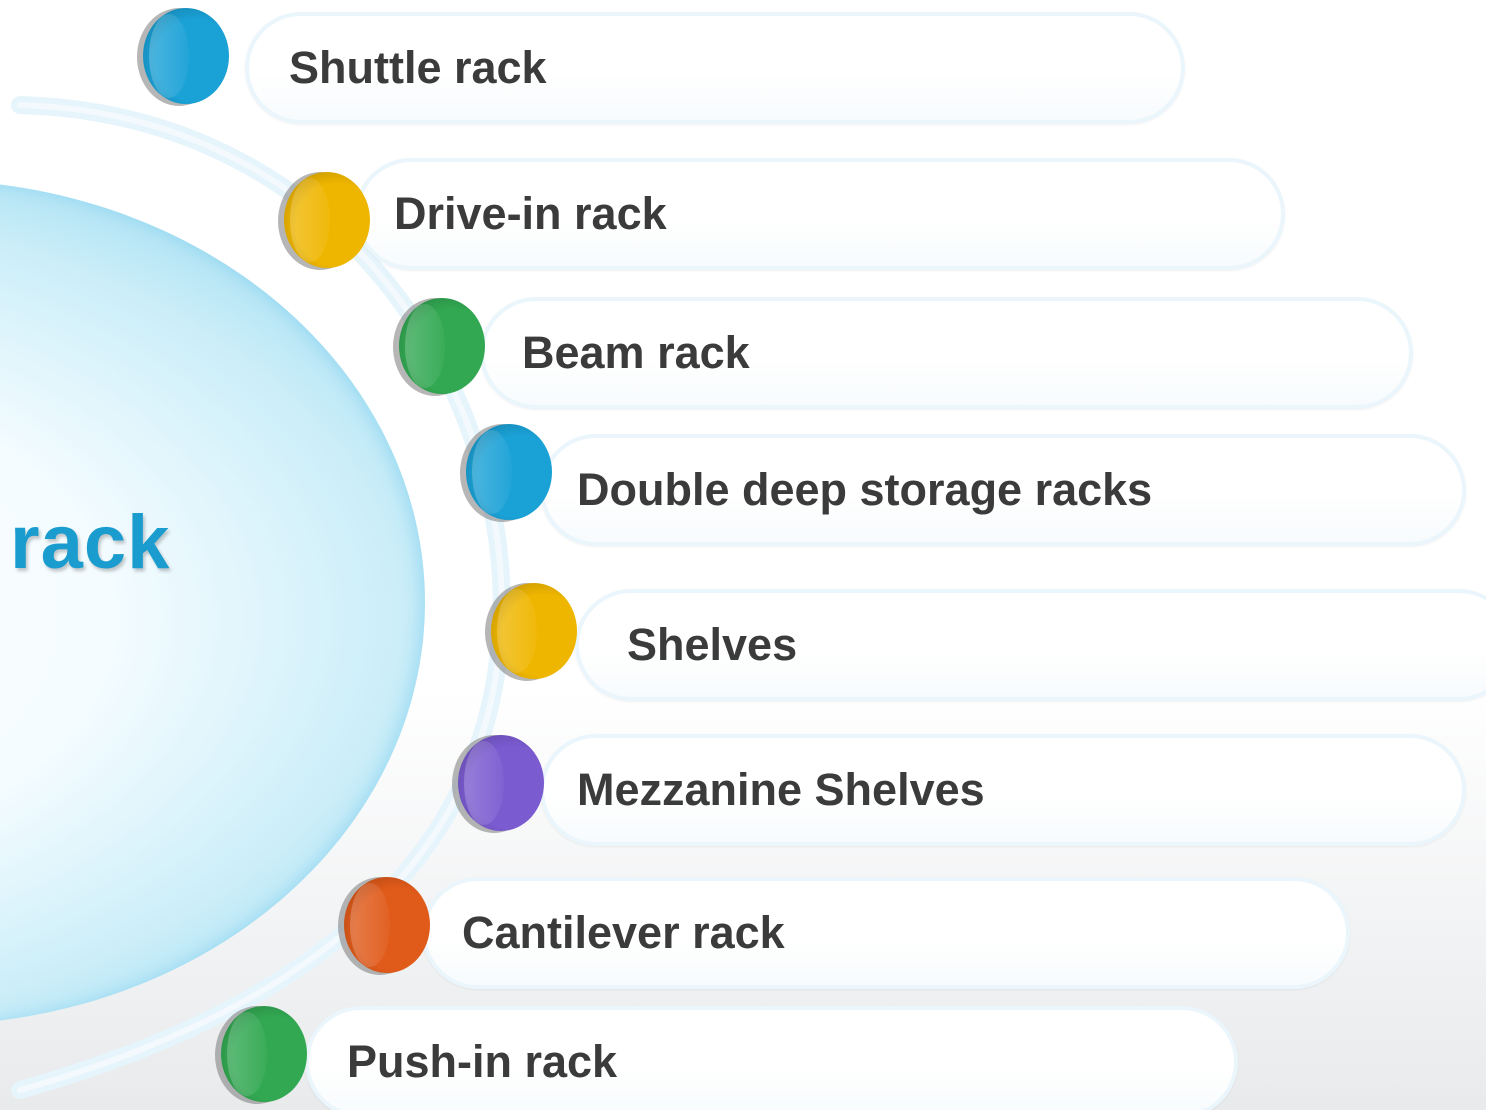 The image size is (1486, 1110). I want to click on list-item: Cantilever rack, so click(886, 933).